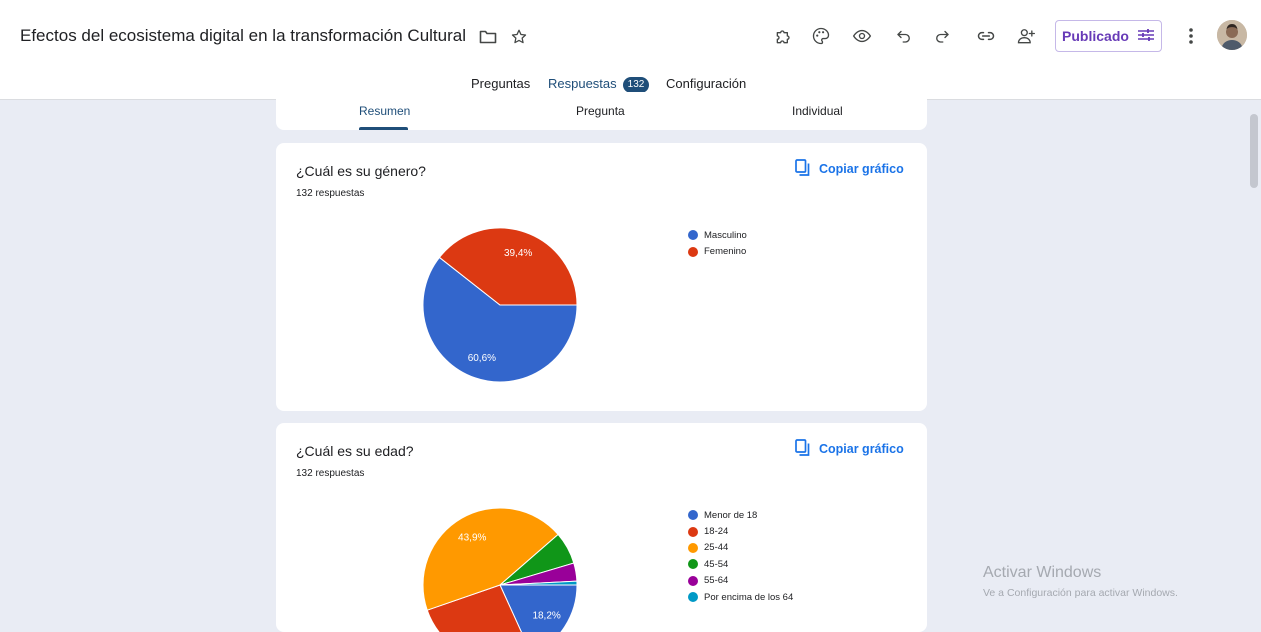 This screenshot has width=1261, height=632. I want to click on tab-respuestas: Respuestas 132, so click(599, 84).